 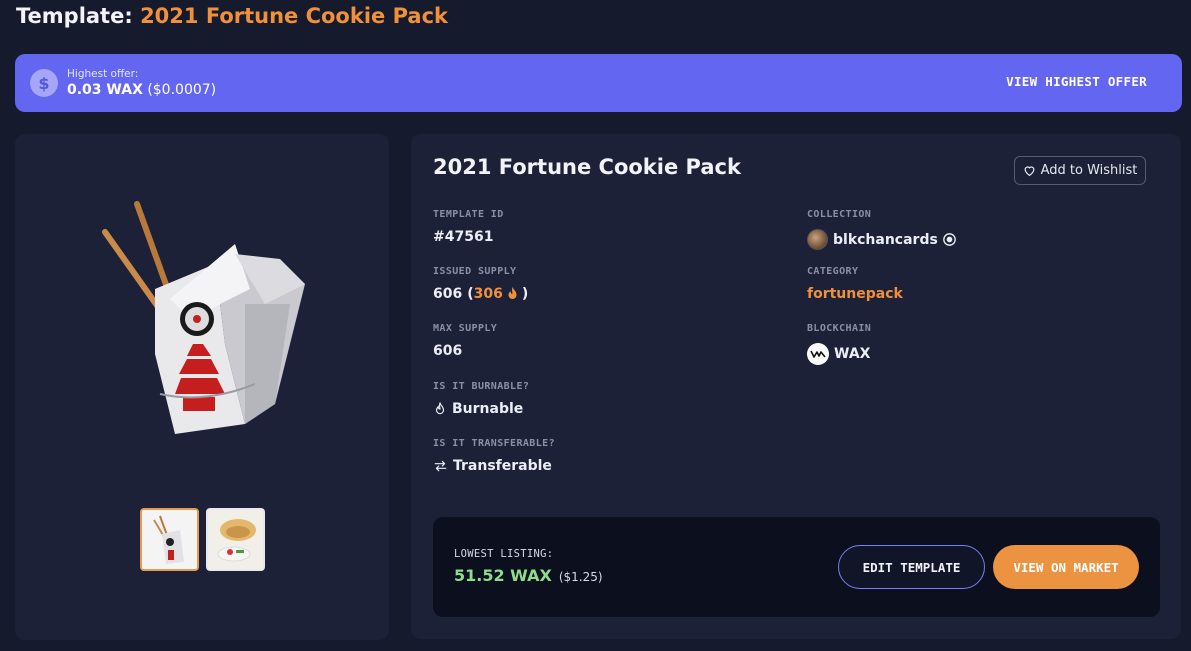 I want to click on issued-supply-count: 606, so click(x=448, y=294).